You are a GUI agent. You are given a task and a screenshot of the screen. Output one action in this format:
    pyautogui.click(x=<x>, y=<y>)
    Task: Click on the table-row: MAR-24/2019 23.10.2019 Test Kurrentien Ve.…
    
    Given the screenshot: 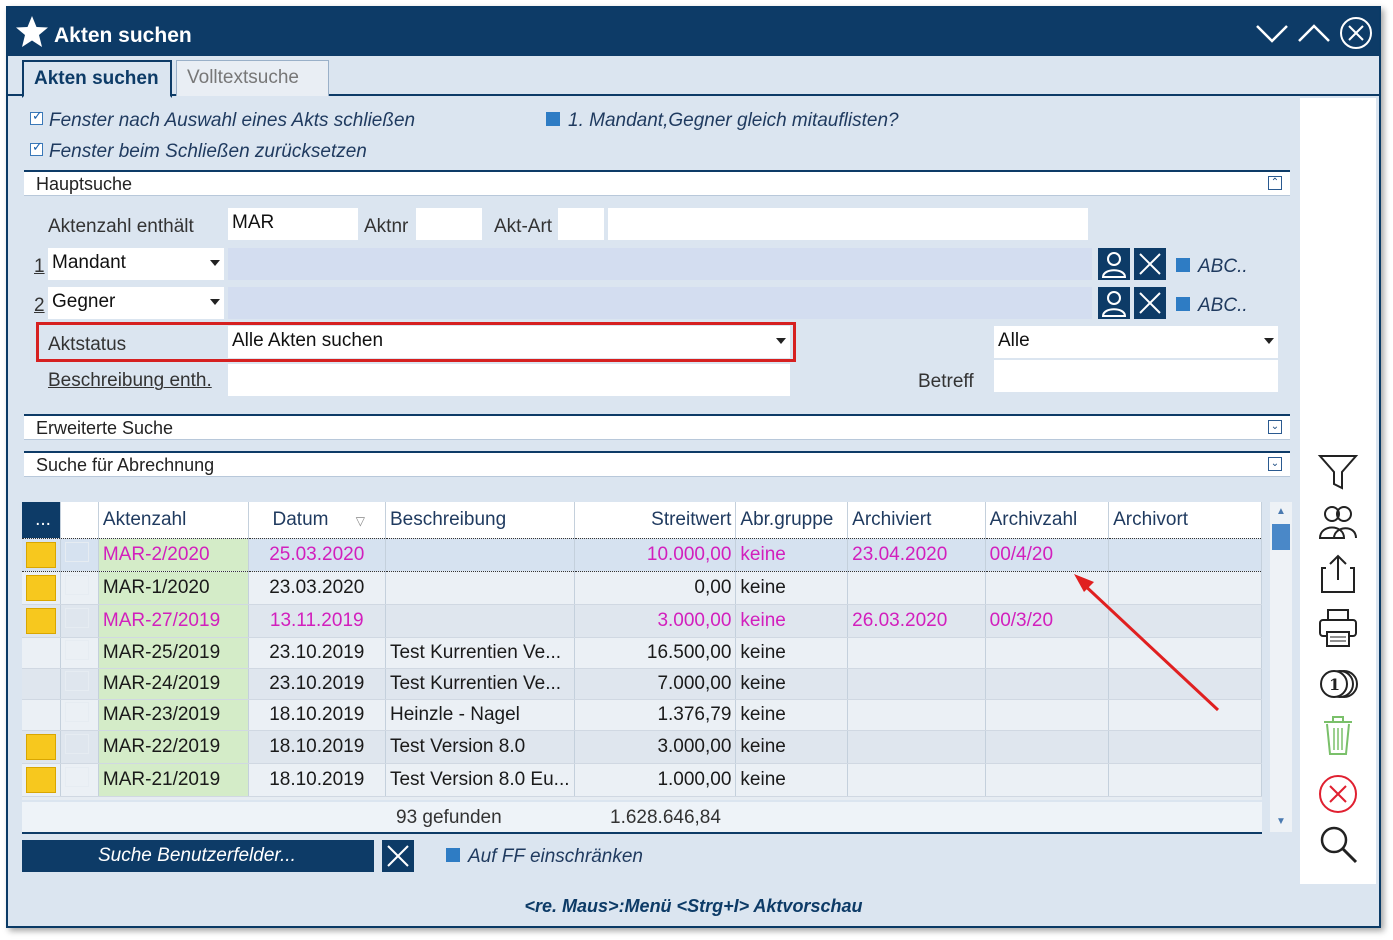 What is the action you would take?
    pyautogui.click(x=642, y=684)
    